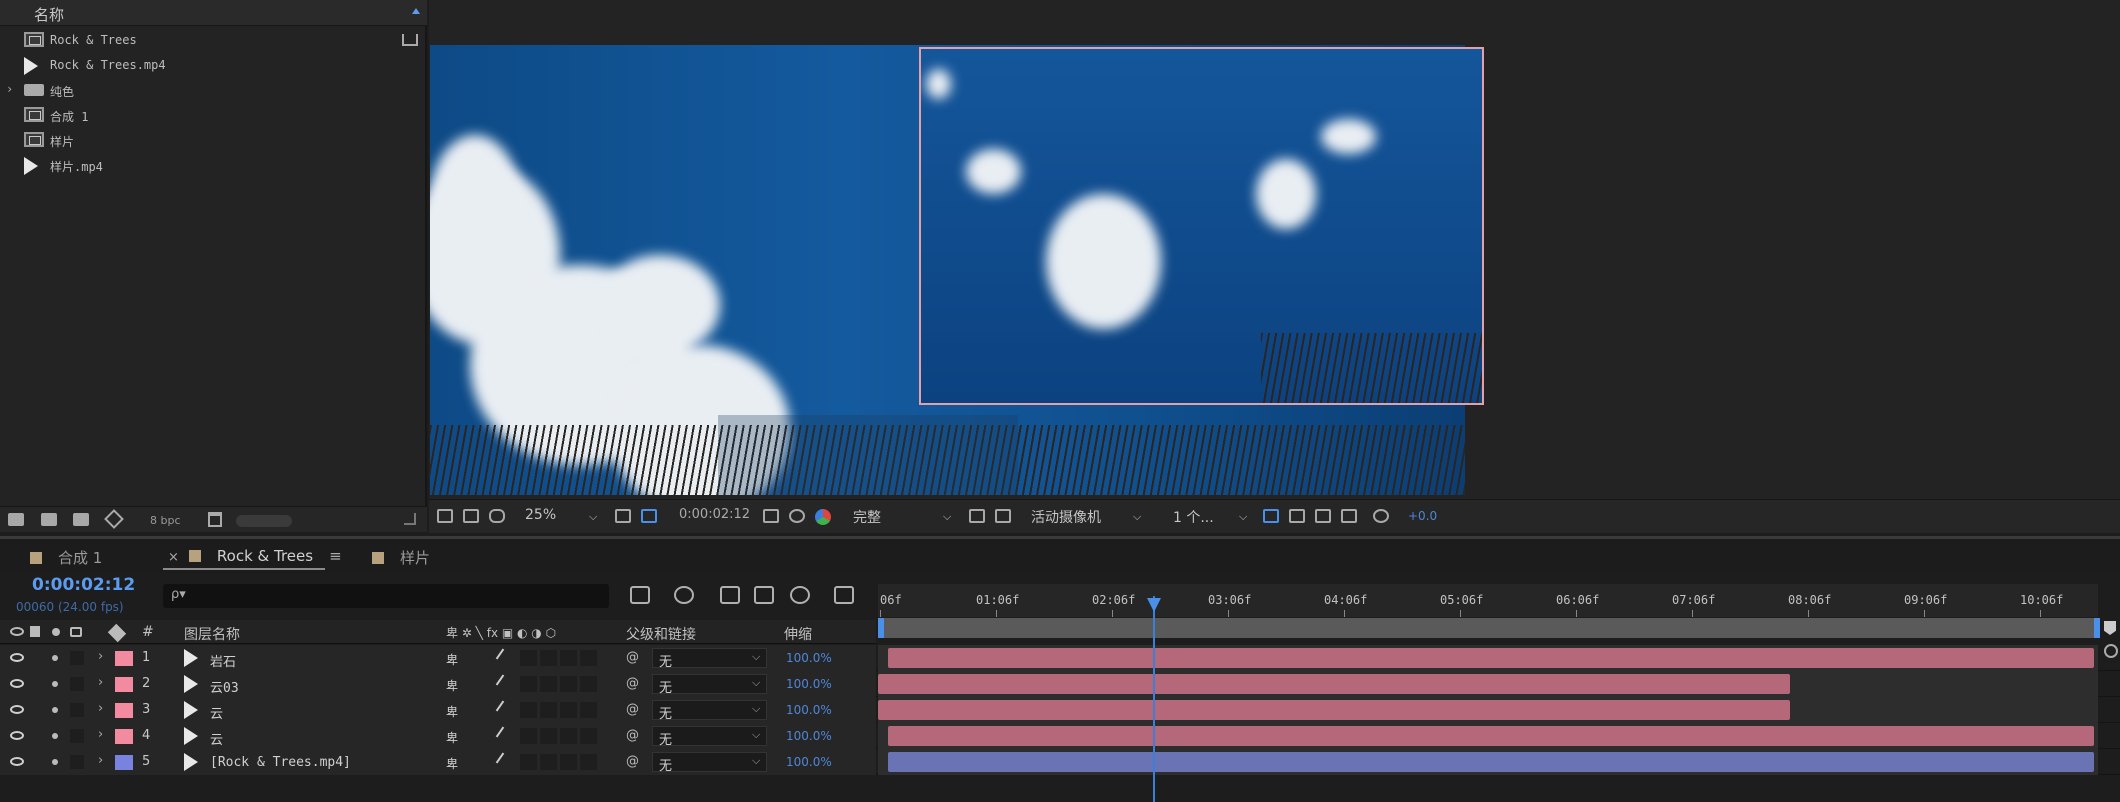  Describe the element at coordinates (173, 557) in the screenshot. I see `close-tab-icon: ×` at that location.